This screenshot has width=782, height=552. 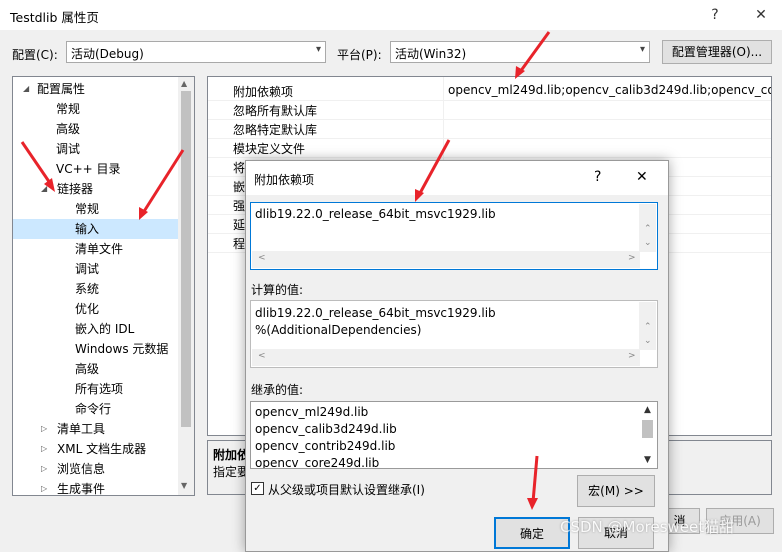 I want to click on inherit-checkbox: ✓, so click(x=257, y=488).